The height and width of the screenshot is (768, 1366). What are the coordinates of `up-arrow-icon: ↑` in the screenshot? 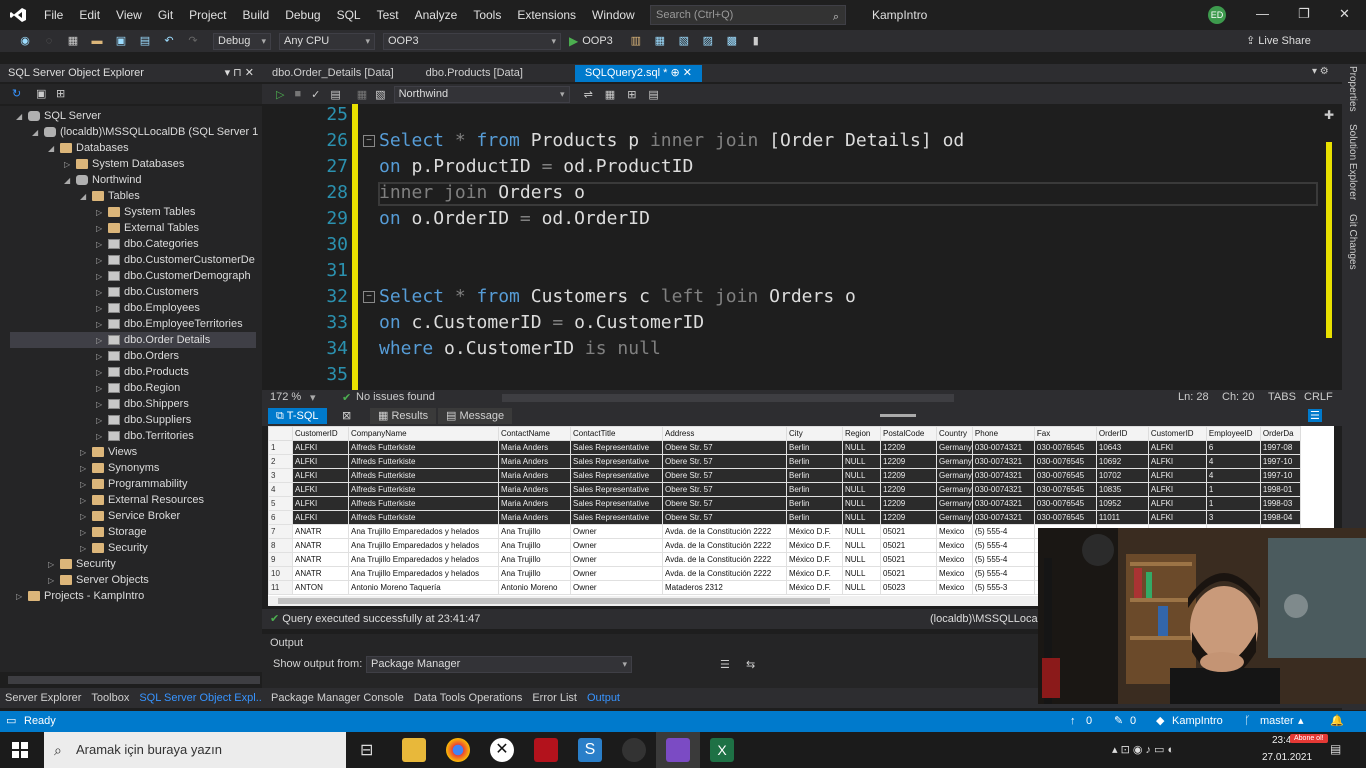 It's located at (1073, 721).